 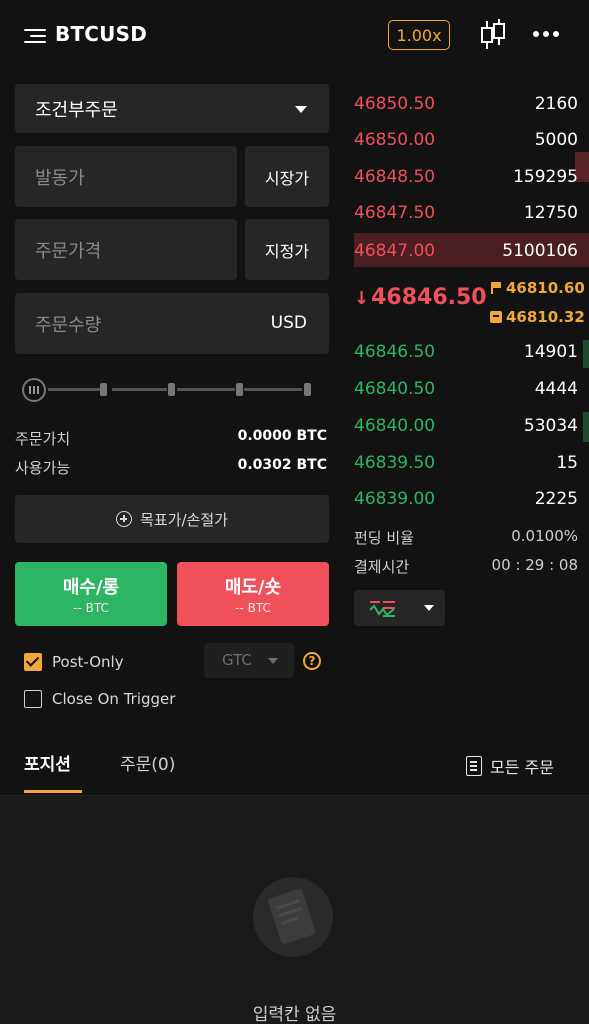 What do you see at coordinates (395, 140) in the screenshot?
I see `ask-price: 46850.00` at bounding box center [395, 140].